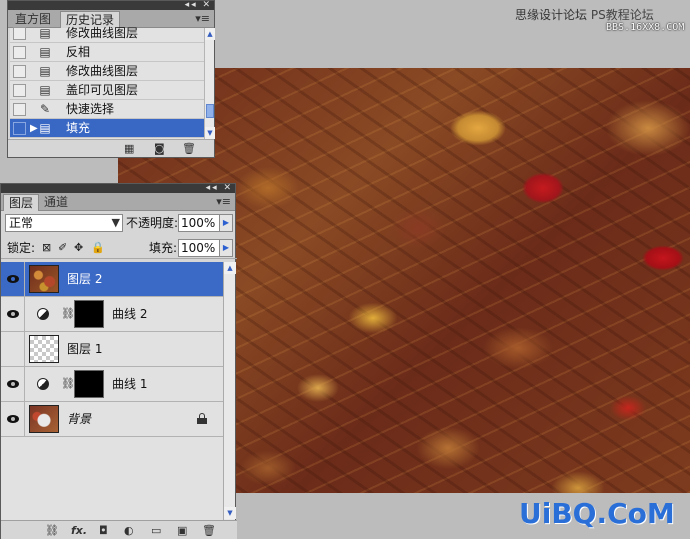 This screenshot has height=539, width=690. Describe the element at coordinates (84, 349) in the screenshot. I see `layer-name: 图层 1` at that location.